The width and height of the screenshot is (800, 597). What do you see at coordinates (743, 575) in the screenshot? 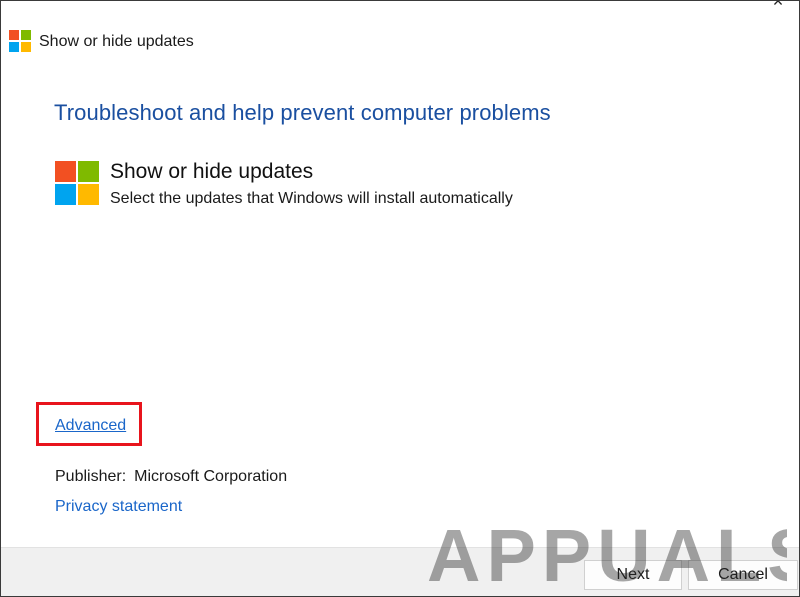
I see `cancel-button: Cancel` at bounding box center [743, 575].